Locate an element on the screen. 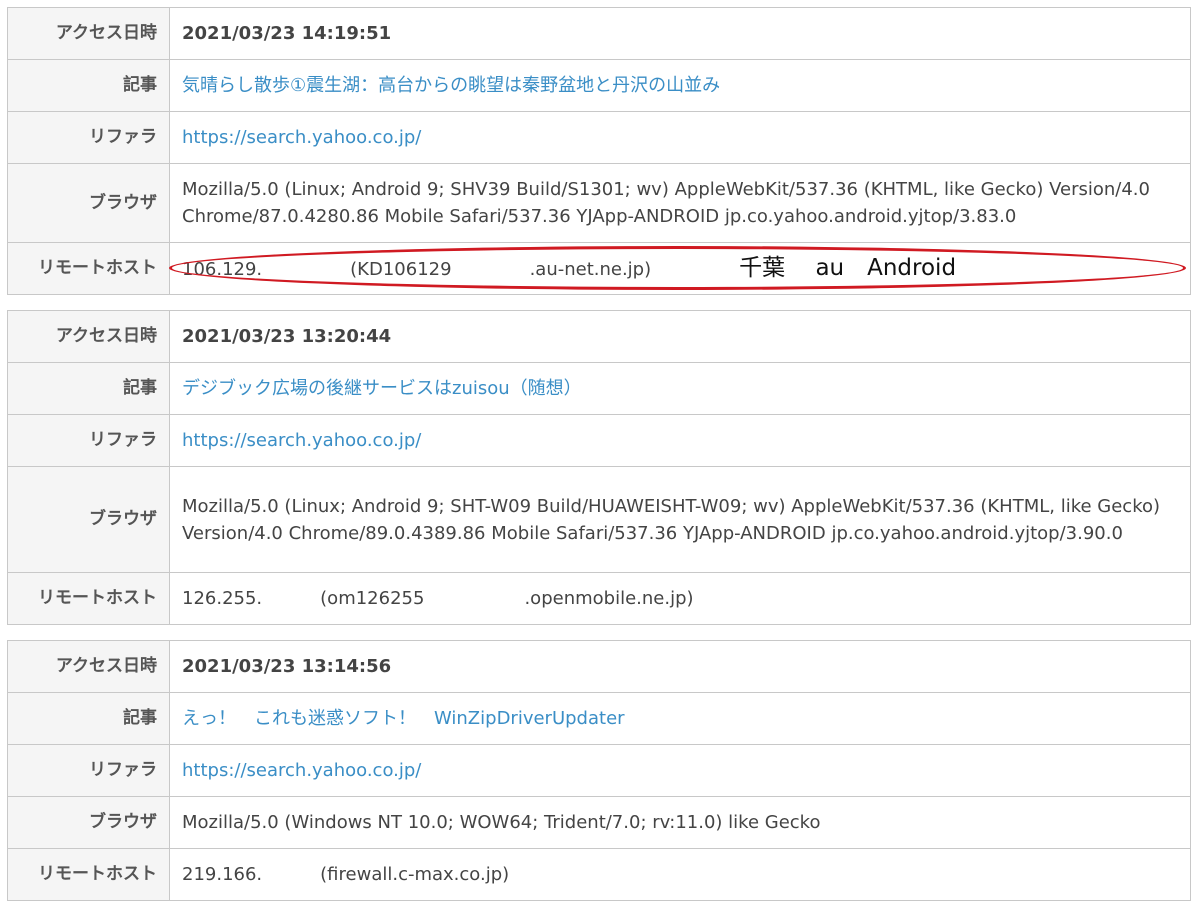 This screenshot has width=1198, height=906. article-link: えっ！ これも迷惑ソフト！ WinZipDriverUpdater is located at coordinates (403, 718).